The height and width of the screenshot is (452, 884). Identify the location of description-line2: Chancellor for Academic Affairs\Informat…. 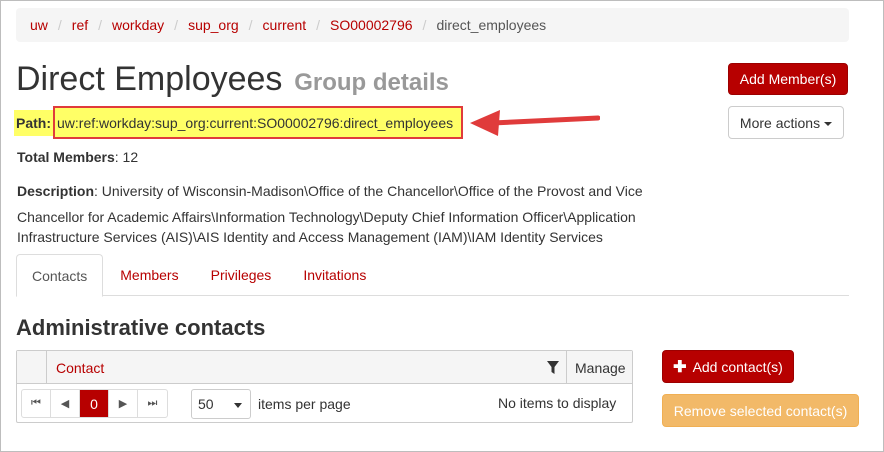
(326, 217).